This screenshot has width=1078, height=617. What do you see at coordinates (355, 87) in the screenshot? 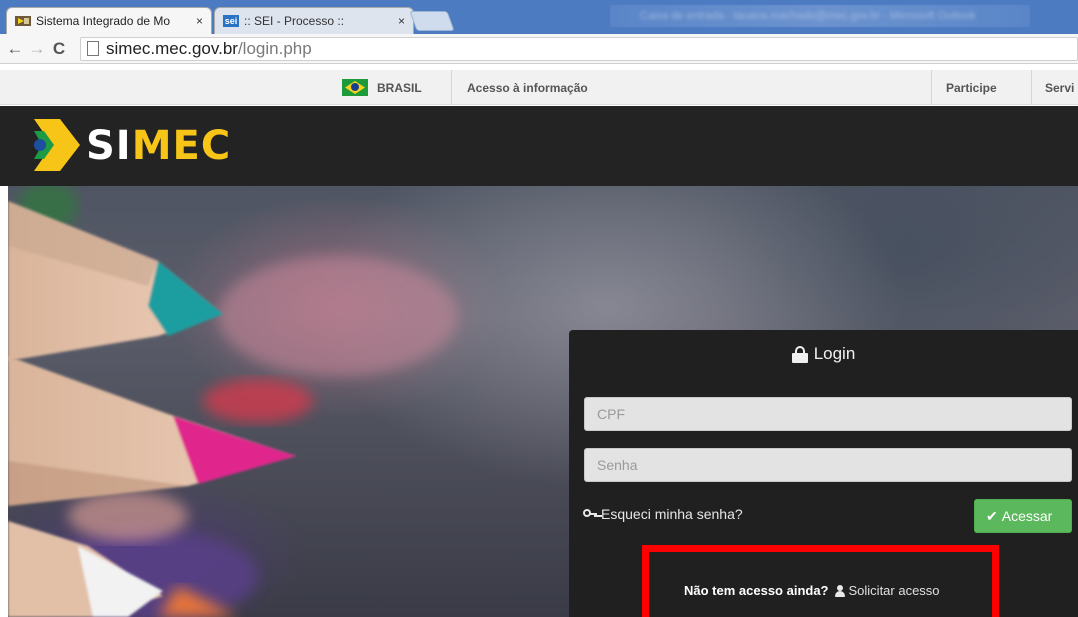
I see `brazil-flag-icon` at bounding box center [355, 87].